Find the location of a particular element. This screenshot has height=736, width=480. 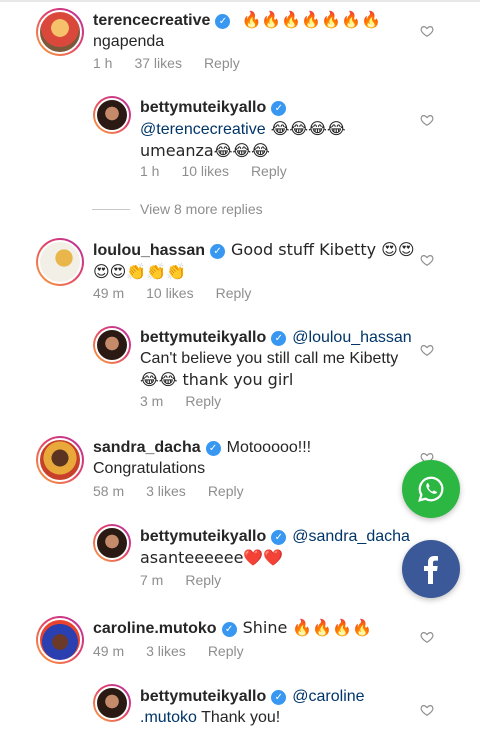

view-more-label: View 8 more replies is located at coordinates (201, 209).